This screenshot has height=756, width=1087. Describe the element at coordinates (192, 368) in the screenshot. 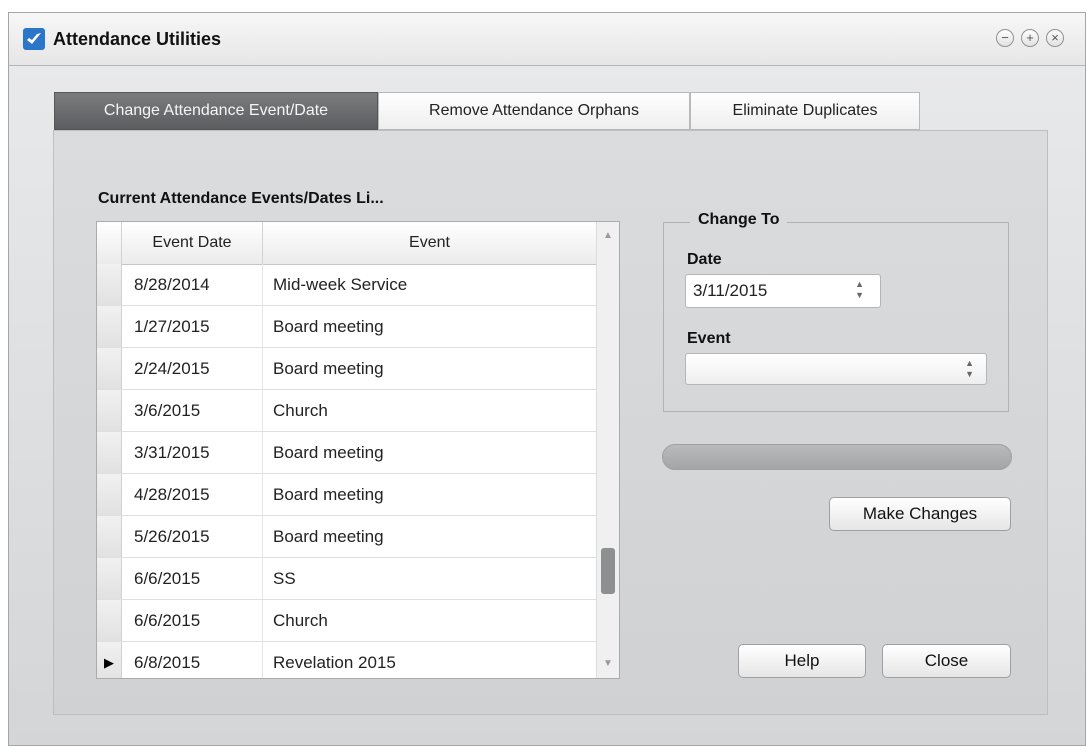

I see `event-date-cell: 2/24/2015` at that location.